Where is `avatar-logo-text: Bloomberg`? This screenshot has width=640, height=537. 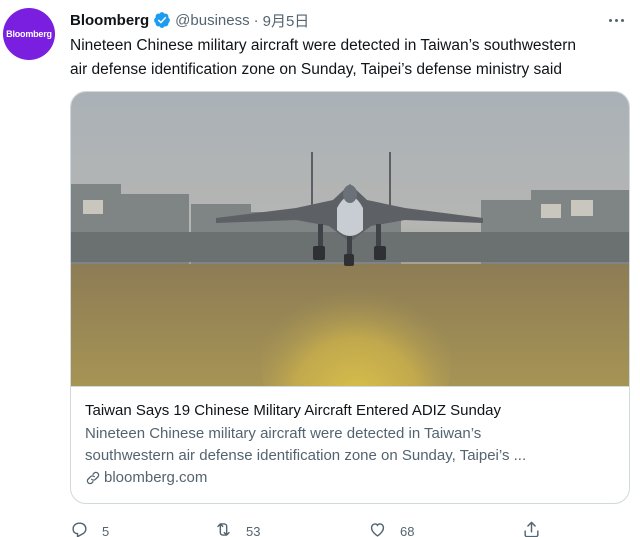
avatar-logo-text: Bloomberg is located at coordinates (29, 34).